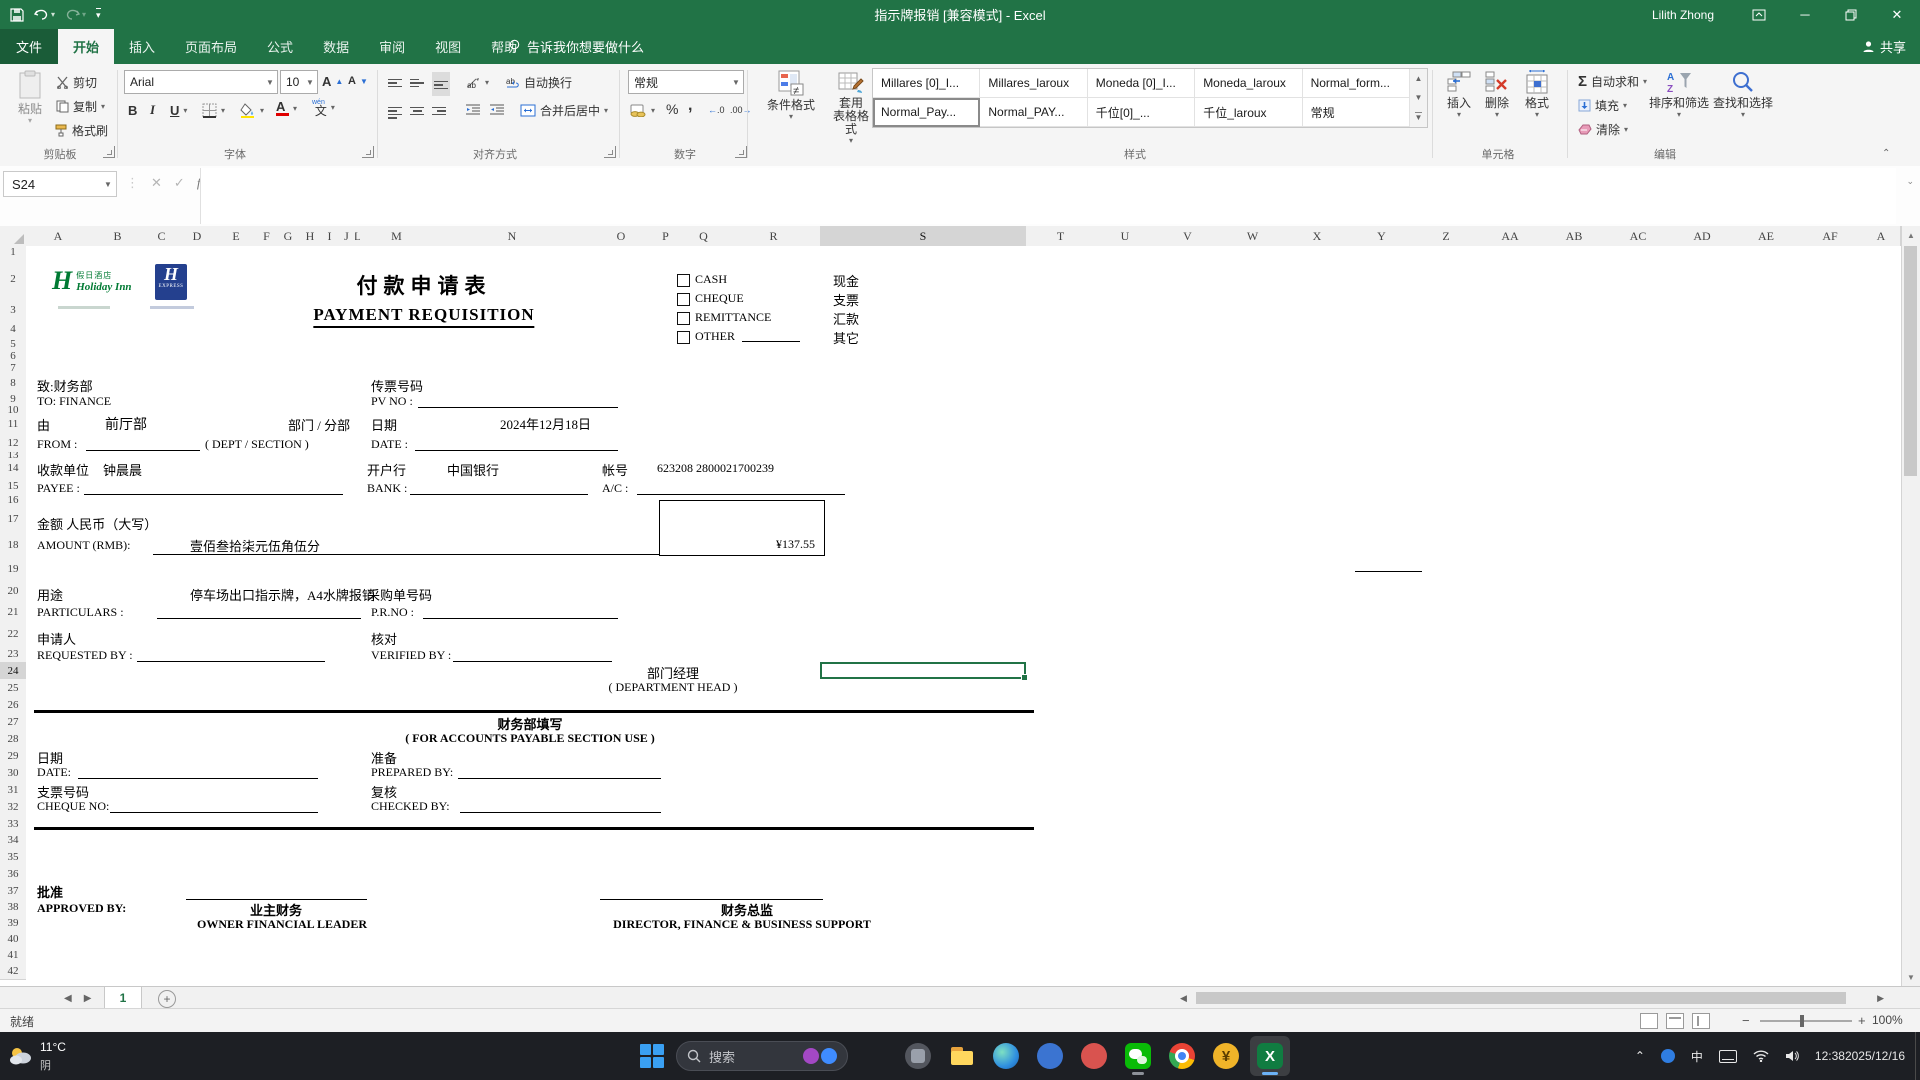  What do you see at coordinates (1226, 1056) in the screenshot?
I see `taskbar-icon-app-yellow: ¥` at bounding box center [1226, 1056].